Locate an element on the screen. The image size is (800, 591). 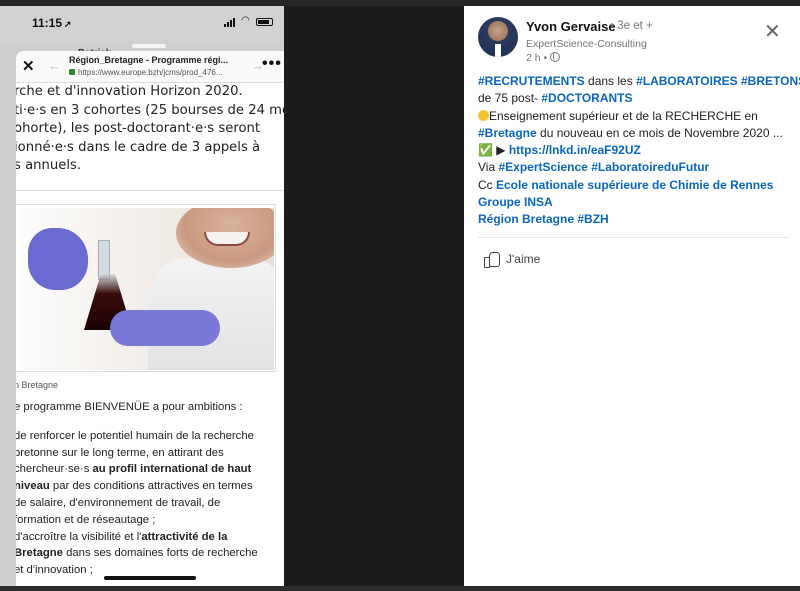
mention-link: Groupe INSA is located at coordinates (515, 202).